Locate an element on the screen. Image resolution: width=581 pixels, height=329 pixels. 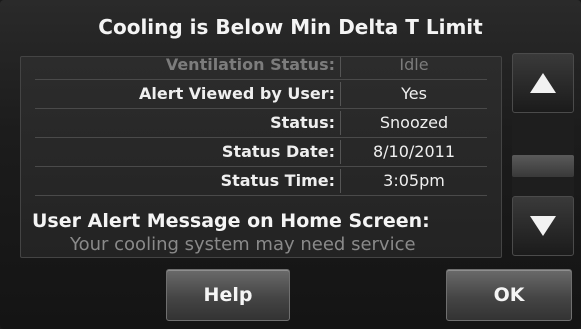
alert-message-text: Your cooling system may need service is located at coordinates (243, 244).